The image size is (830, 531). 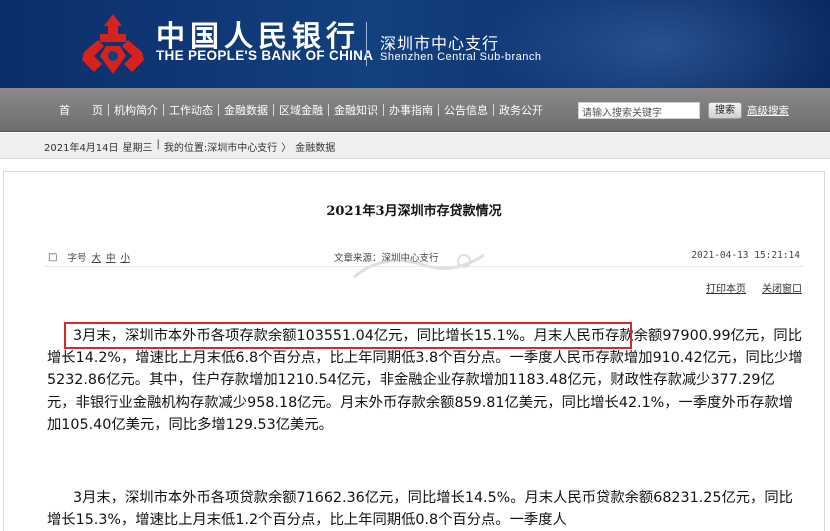 I want to click on nav-item-financial-knowledge: 金融知识, so click(x=356, y=110).